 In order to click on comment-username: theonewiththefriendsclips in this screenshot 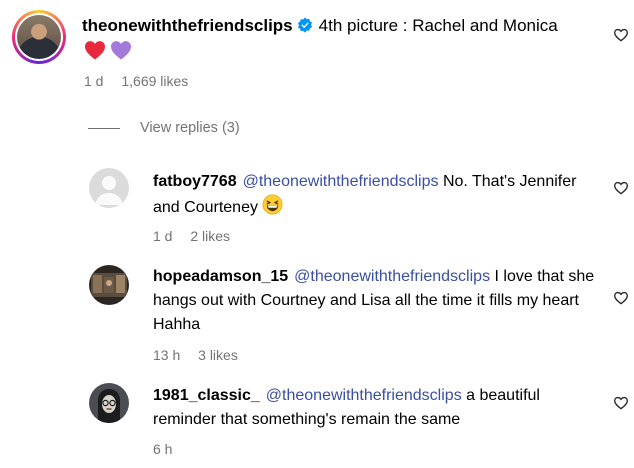, I will do `click(187, 25)`.